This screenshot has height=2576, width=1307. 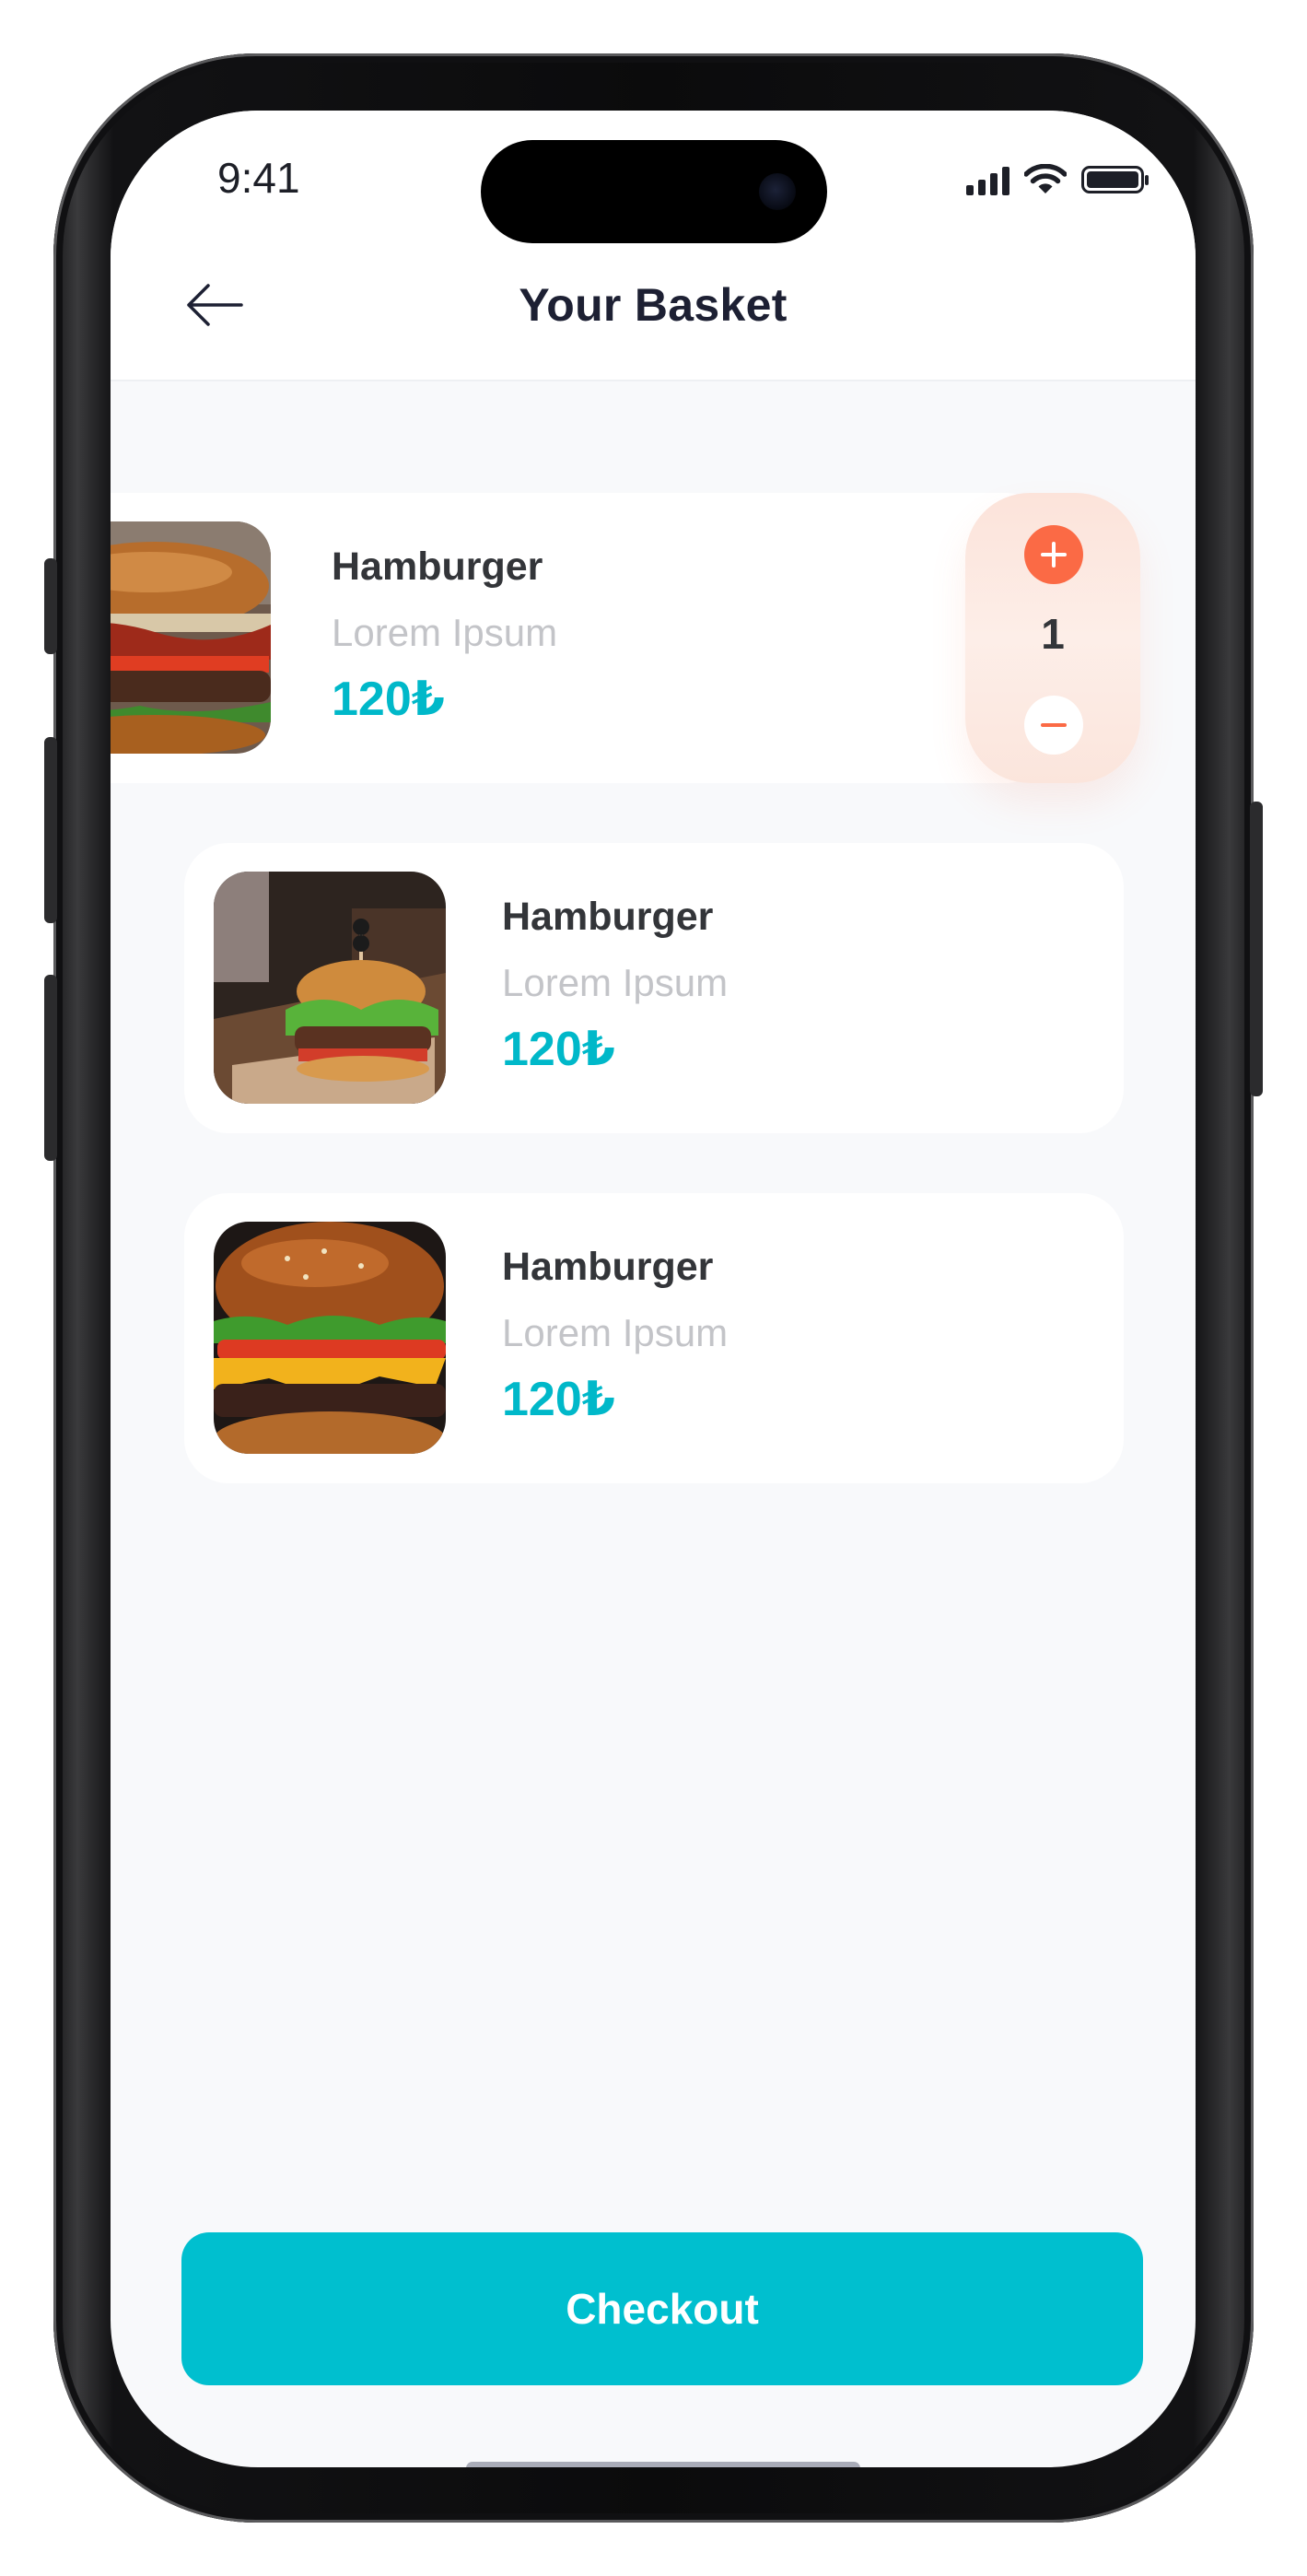 I want to click on volume-up-button, so click(x=51, y=830).